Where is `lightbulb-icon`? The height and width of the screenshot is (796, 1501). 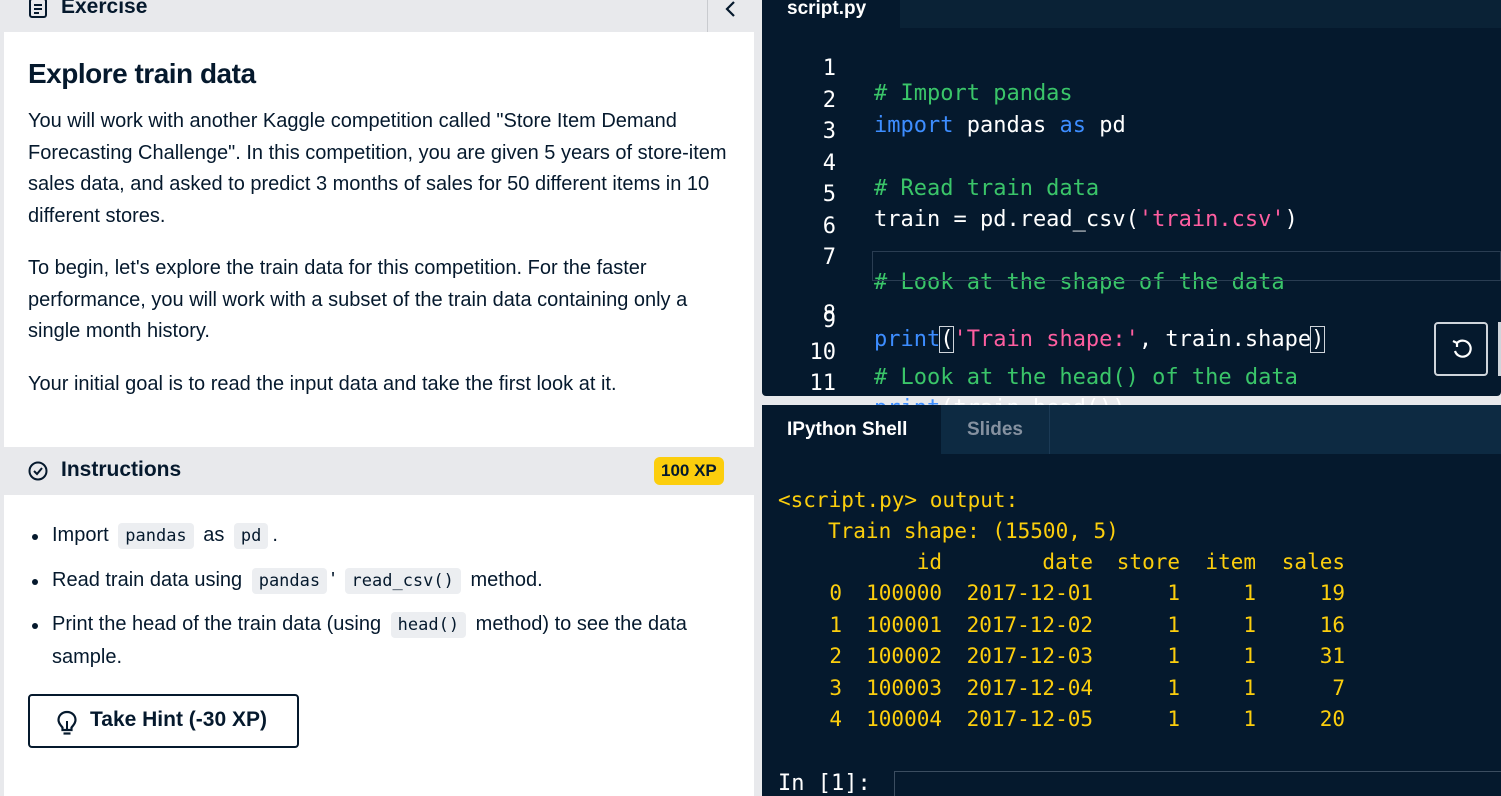
lightbulb-icon is located at coordinates (67, 722).